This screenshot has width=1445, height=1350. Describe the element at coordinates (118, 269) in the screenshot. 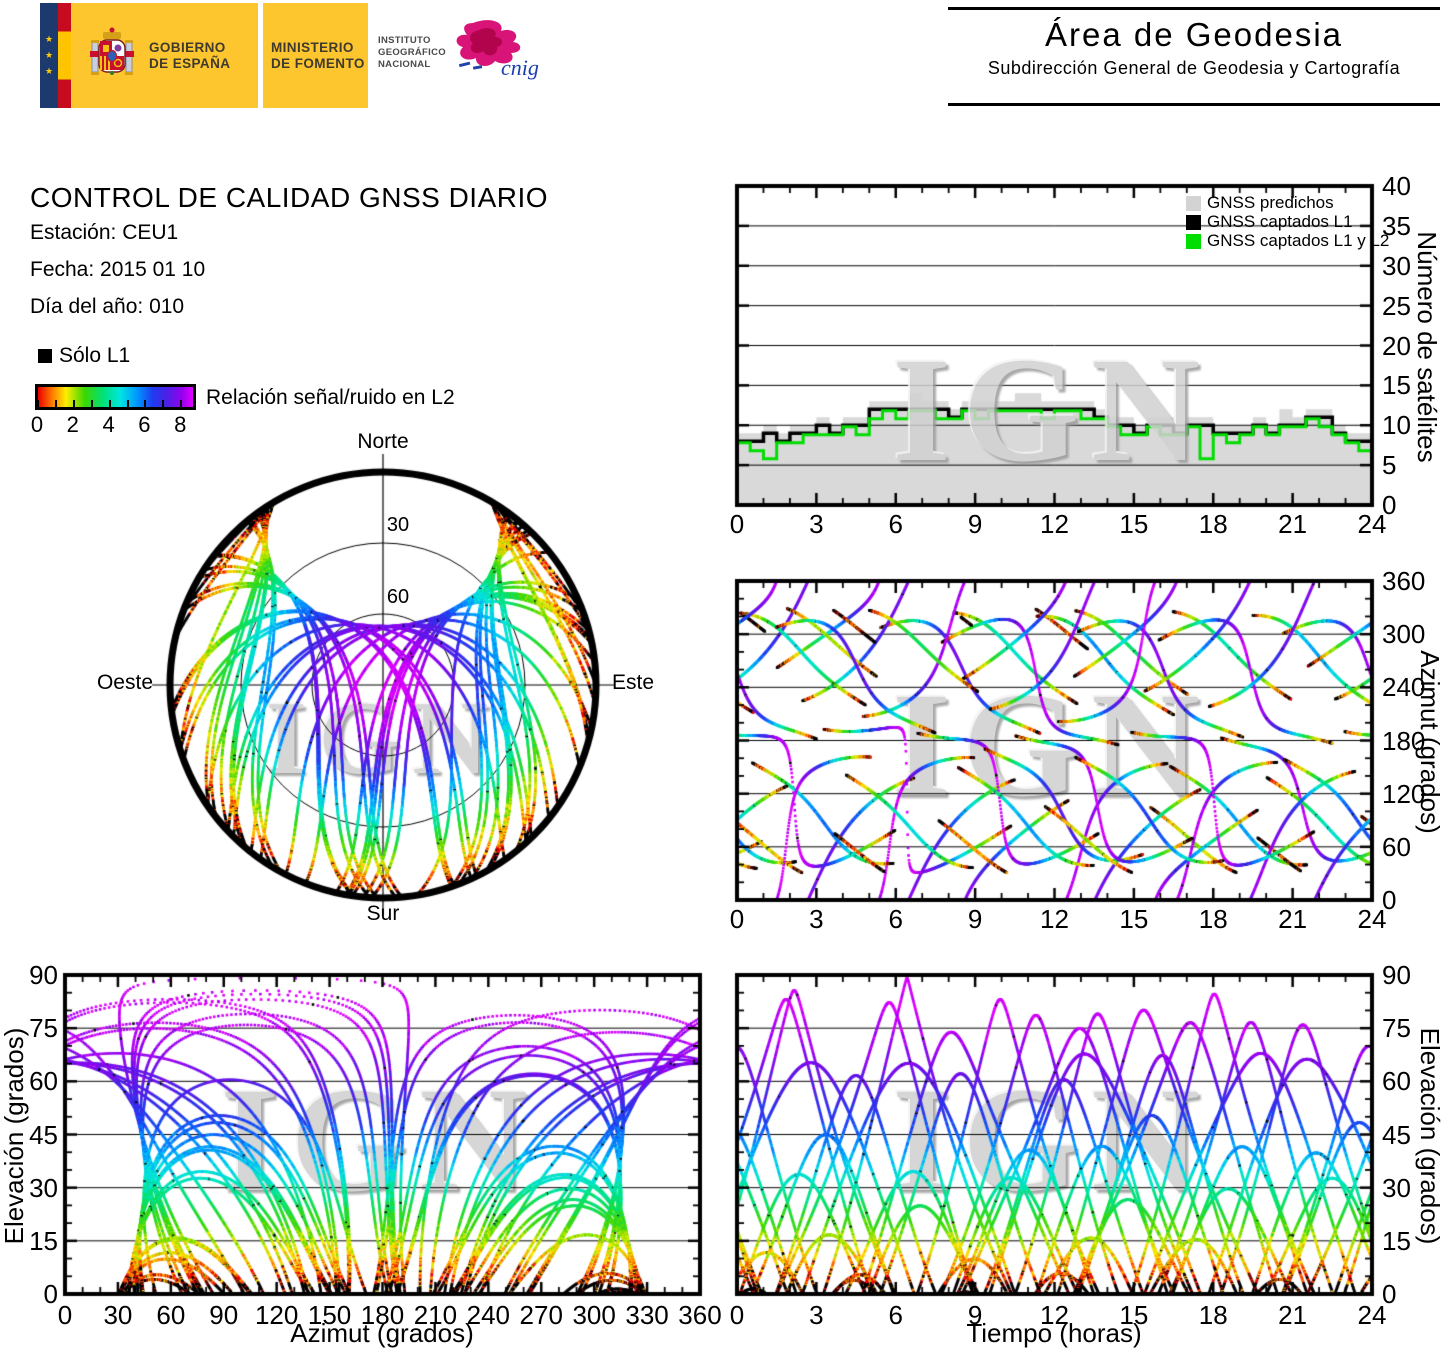

I see `date-line: Fecha: 2015 01 10` at that location.